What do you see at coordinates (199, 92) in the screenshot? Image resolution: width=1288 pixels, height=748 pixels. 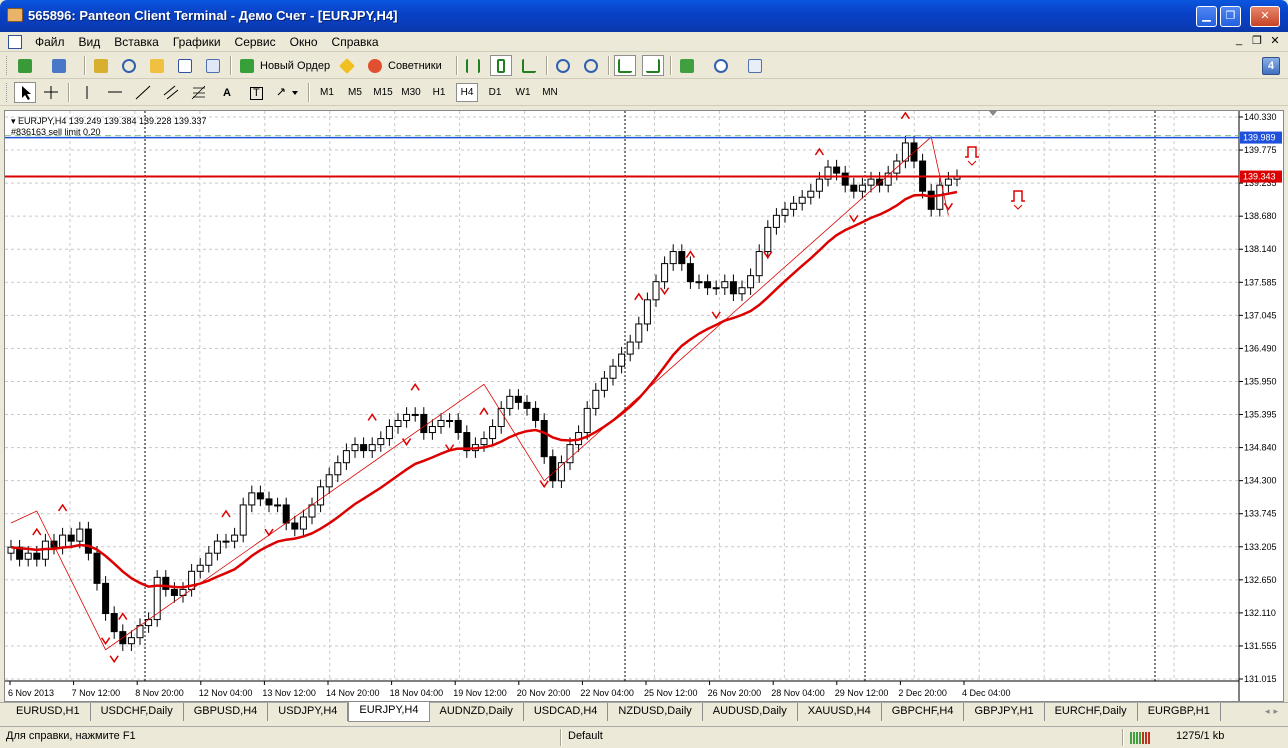 I see `fibonacci-button` at bounding box center [199, 92].